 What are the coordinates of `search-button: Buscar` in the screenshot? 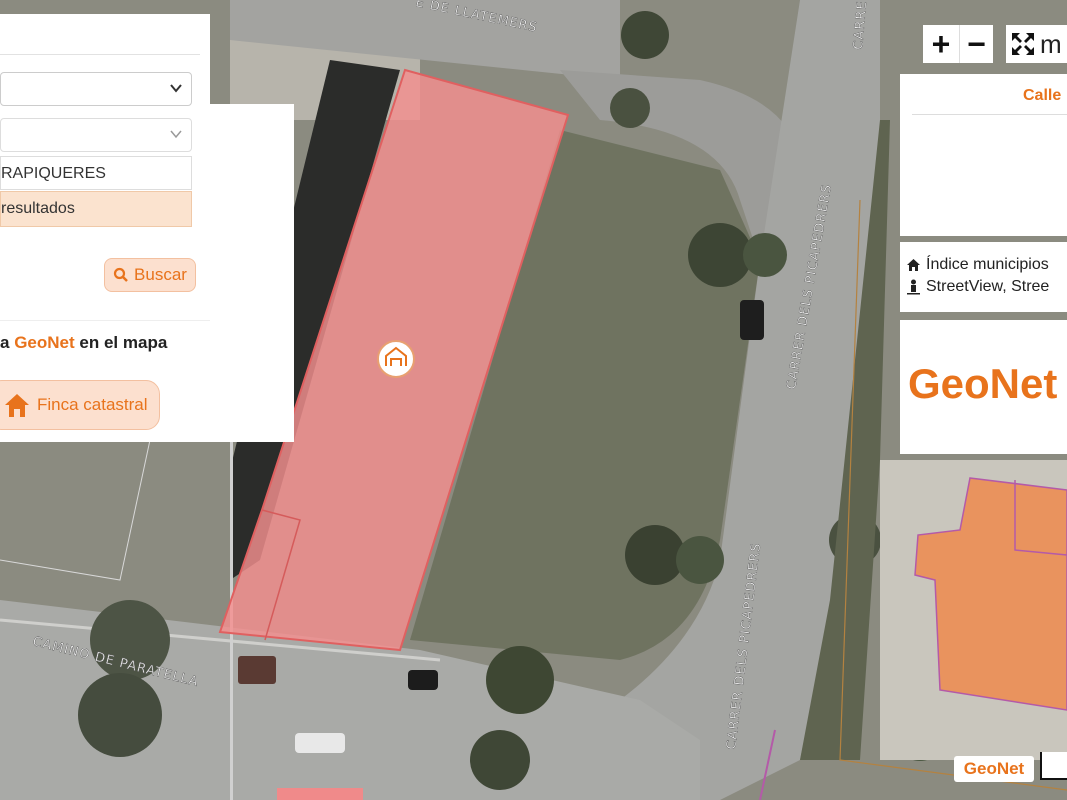 It's located at (150, 275).